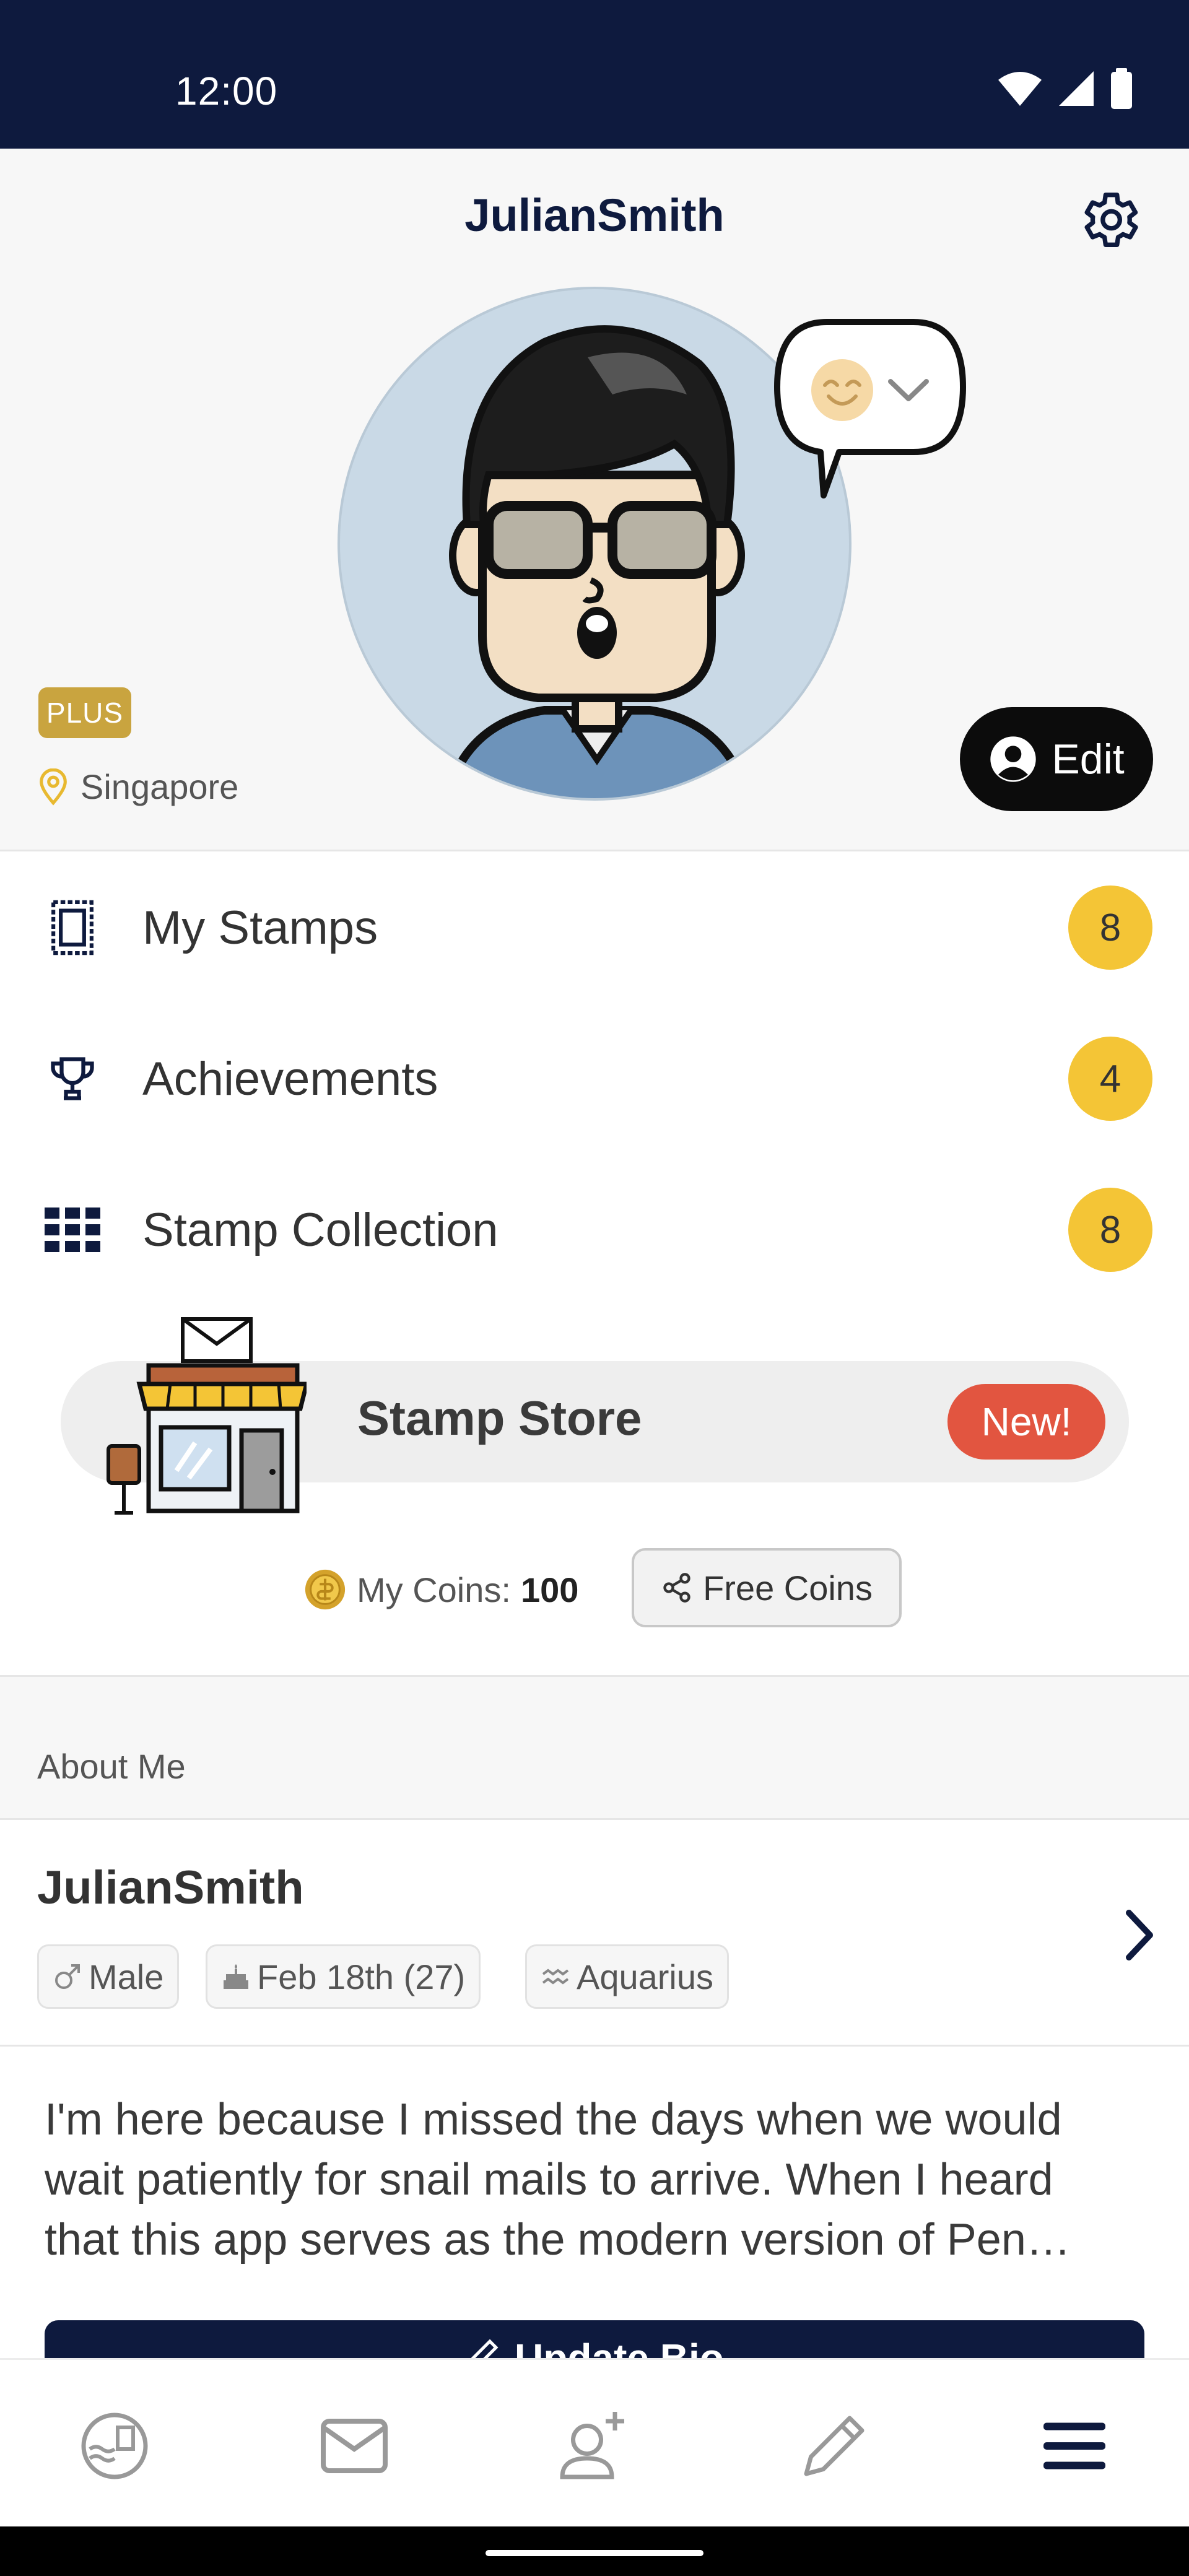 This screenshot has height=2576, width=1189. Describe the element at coordinates (1111, 220) in the screenshot. I see `gear-icon` at that location.